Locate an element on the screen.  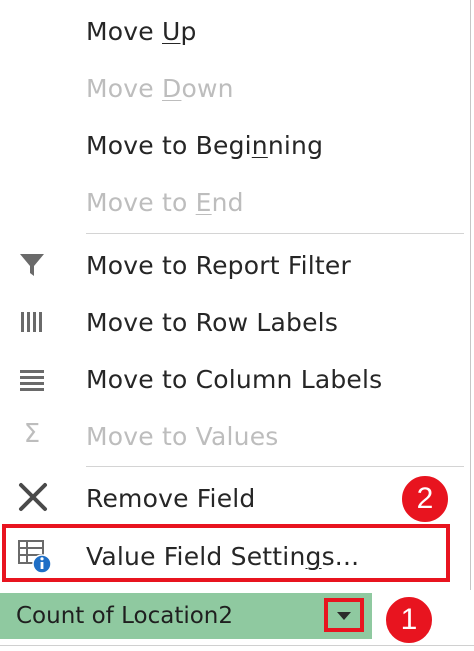
dropdown-arrow-icon is located at coordinates (344, 615).